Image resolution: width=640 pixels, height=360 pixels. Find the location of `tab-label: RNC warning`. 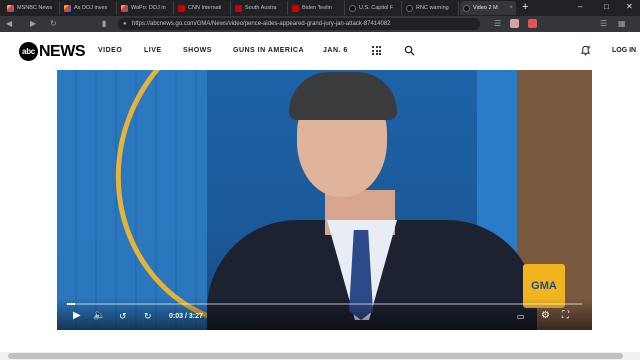

tab-label: RNC warning is located at coordinates (432, 8).